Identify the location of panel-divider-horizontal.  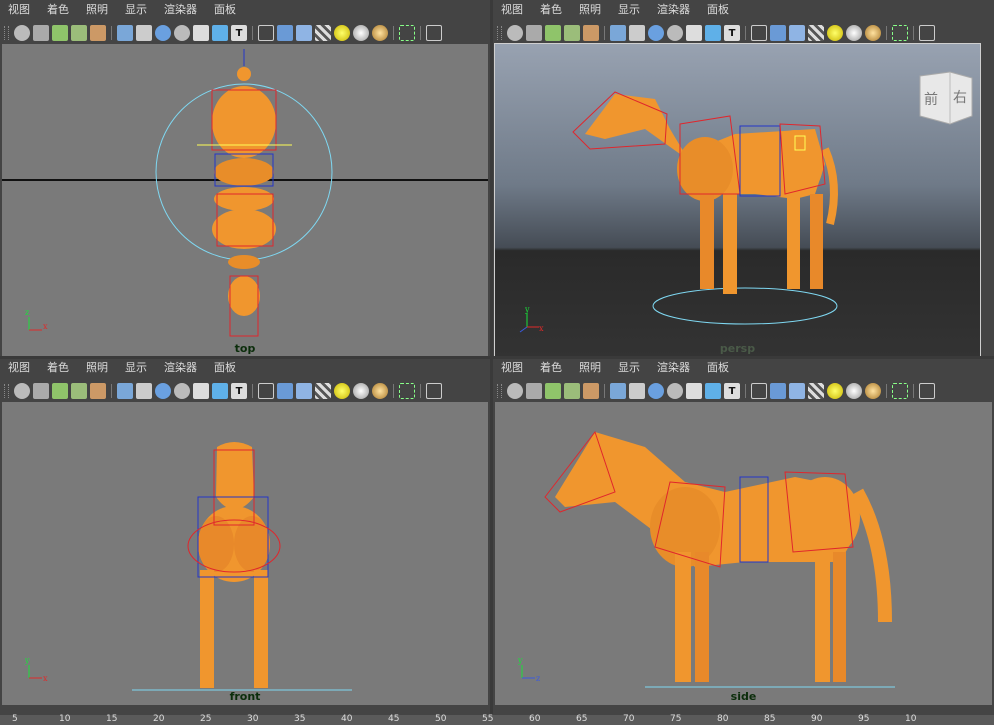
(497, 357).